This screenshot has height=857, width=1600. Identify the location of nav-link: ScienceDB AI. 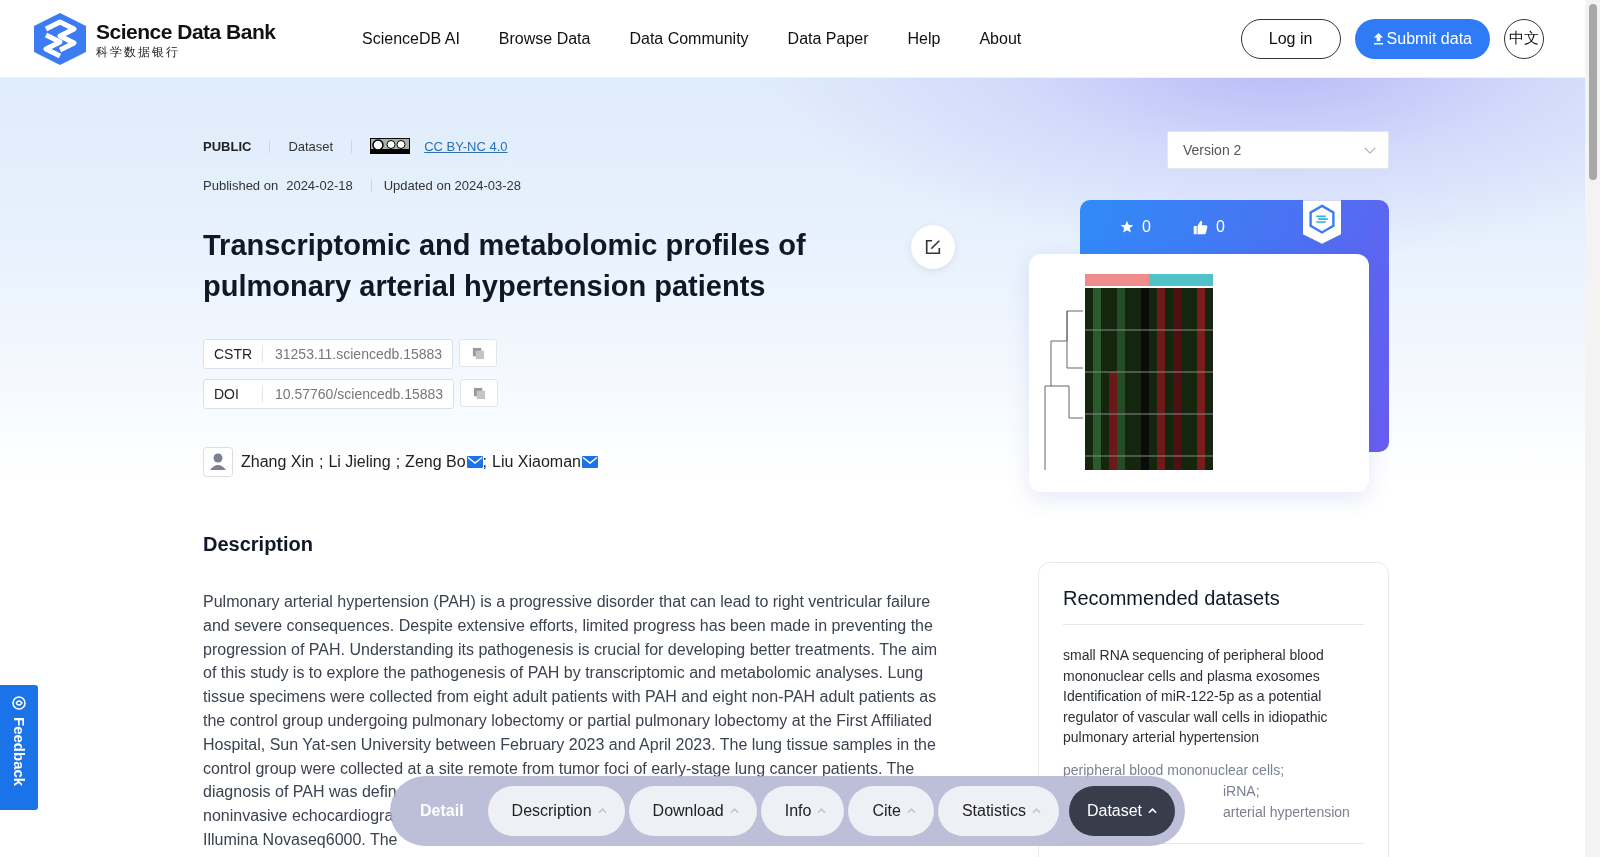
(411, 38).